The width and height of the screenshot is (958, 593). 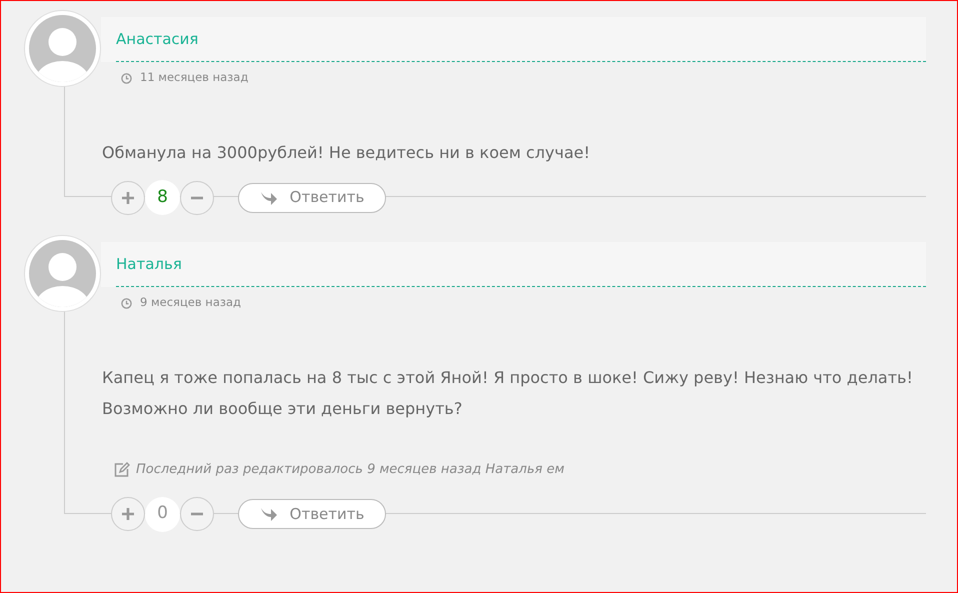 I want to click on score: 0, so click(x=162, y=514).